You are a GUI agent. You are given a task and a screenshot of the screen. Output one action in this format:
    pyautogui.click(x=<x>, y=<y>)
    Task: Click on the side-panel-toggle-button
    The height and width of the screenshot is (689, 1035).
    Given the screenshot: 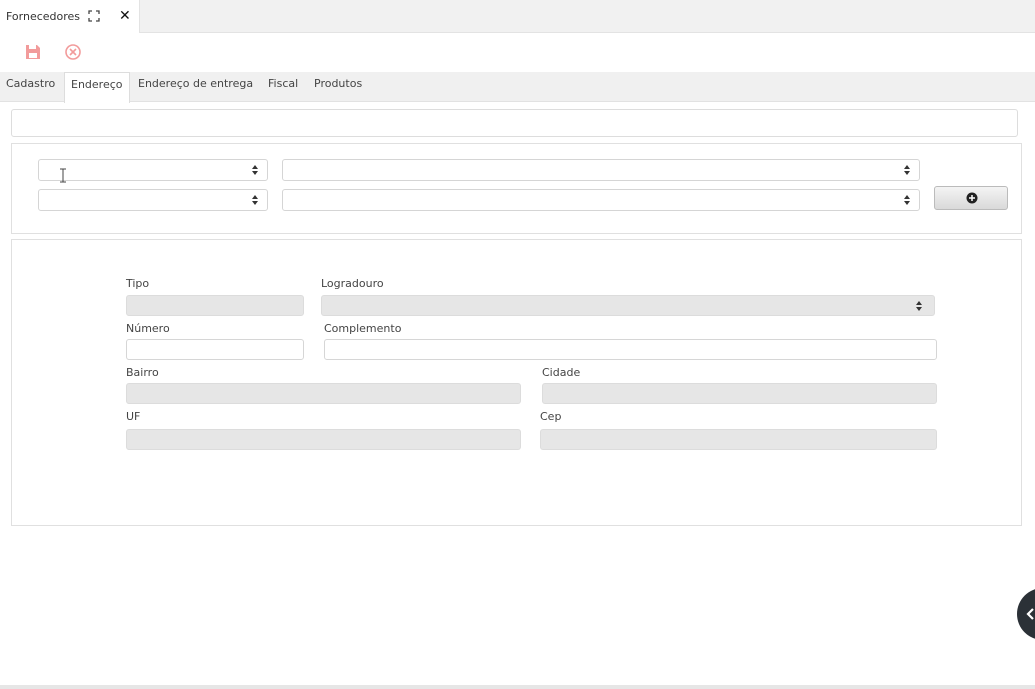 What is the action you would take?
    pyautogui.click(x=1026, y=614)
    